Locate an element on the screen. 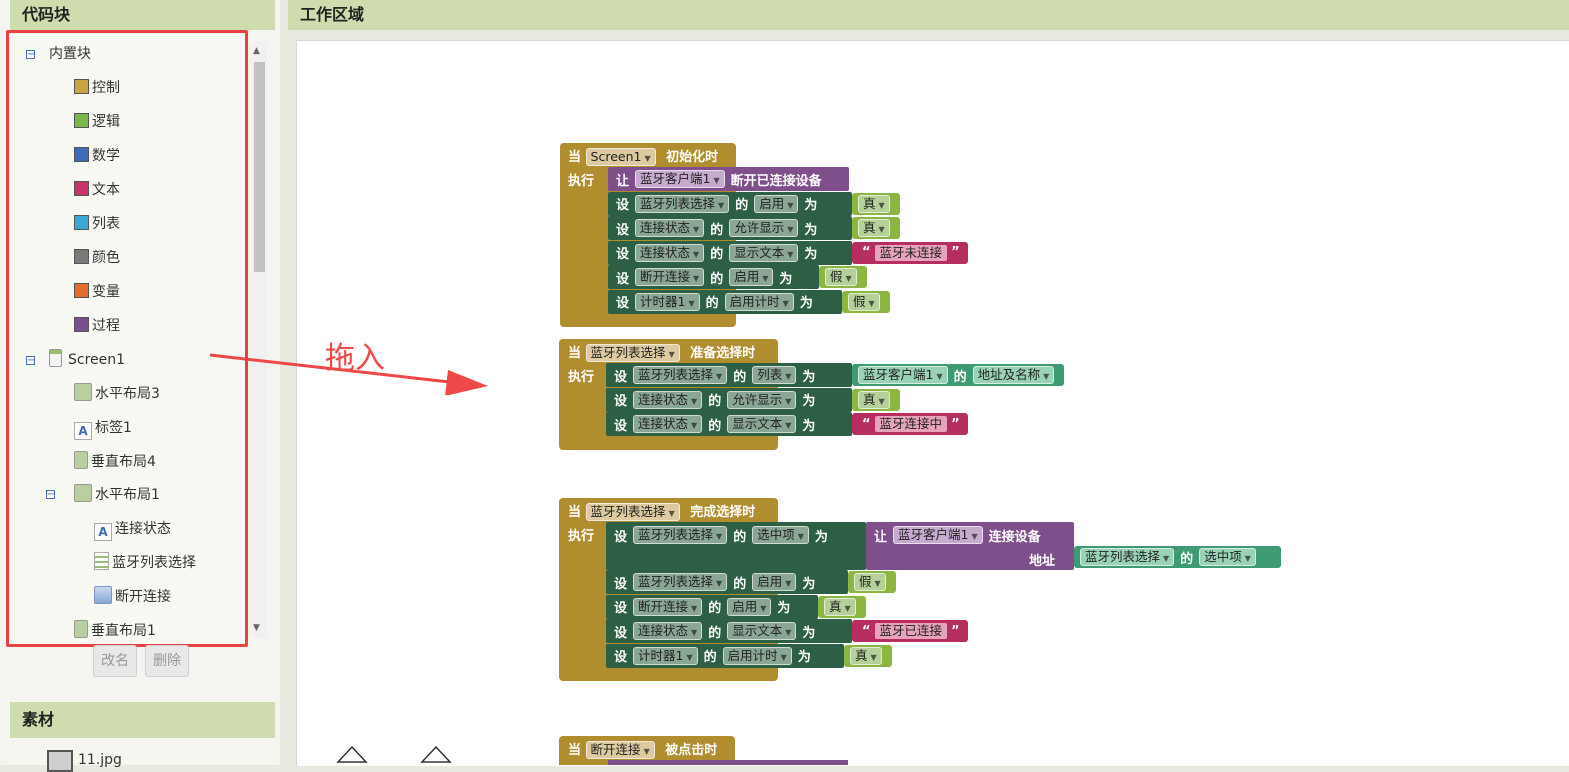 Image resolution: width=1569 pixels, height=772 pixels. call-keyword: 让 is located at coordinates (881, 537).